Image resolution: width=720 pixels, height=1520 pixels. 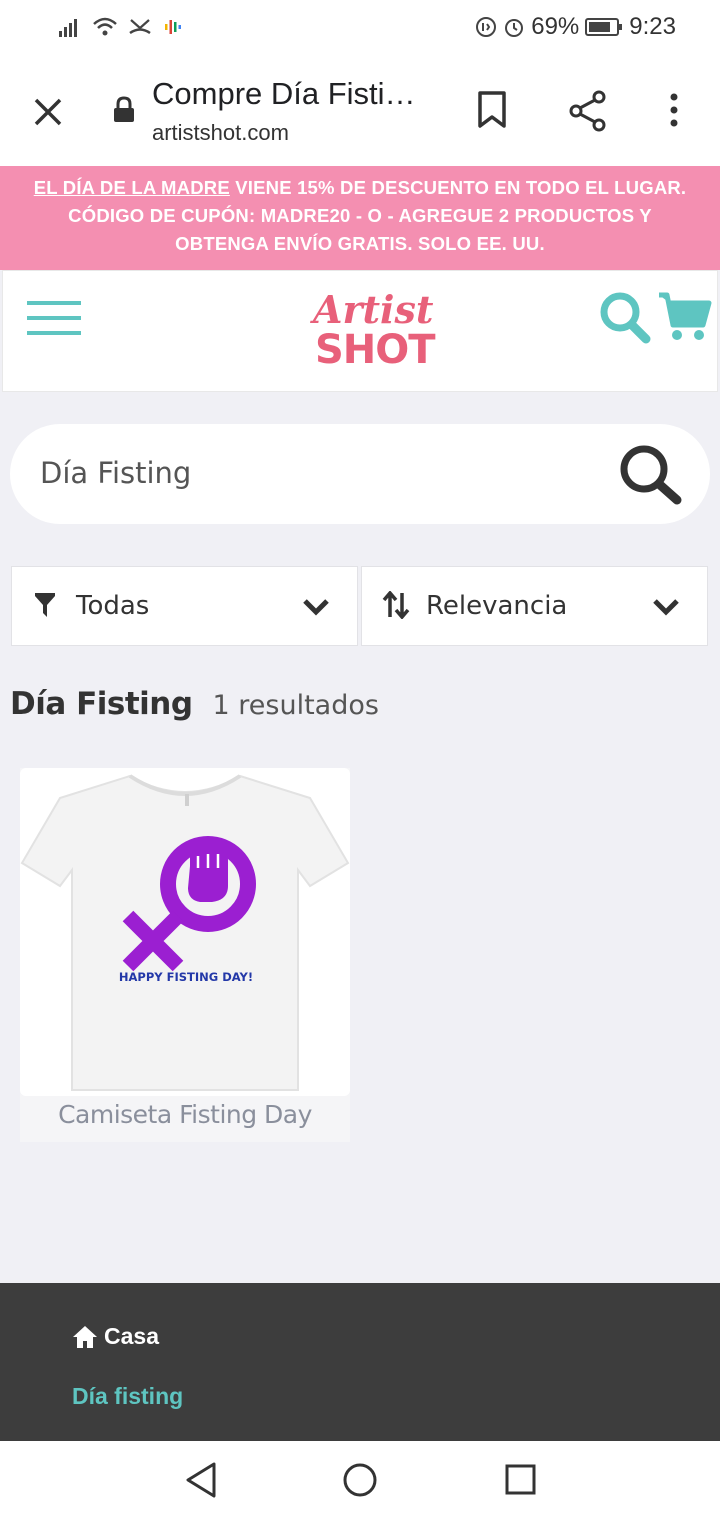 I want to click on share-icon, so click(x=588, y=111).